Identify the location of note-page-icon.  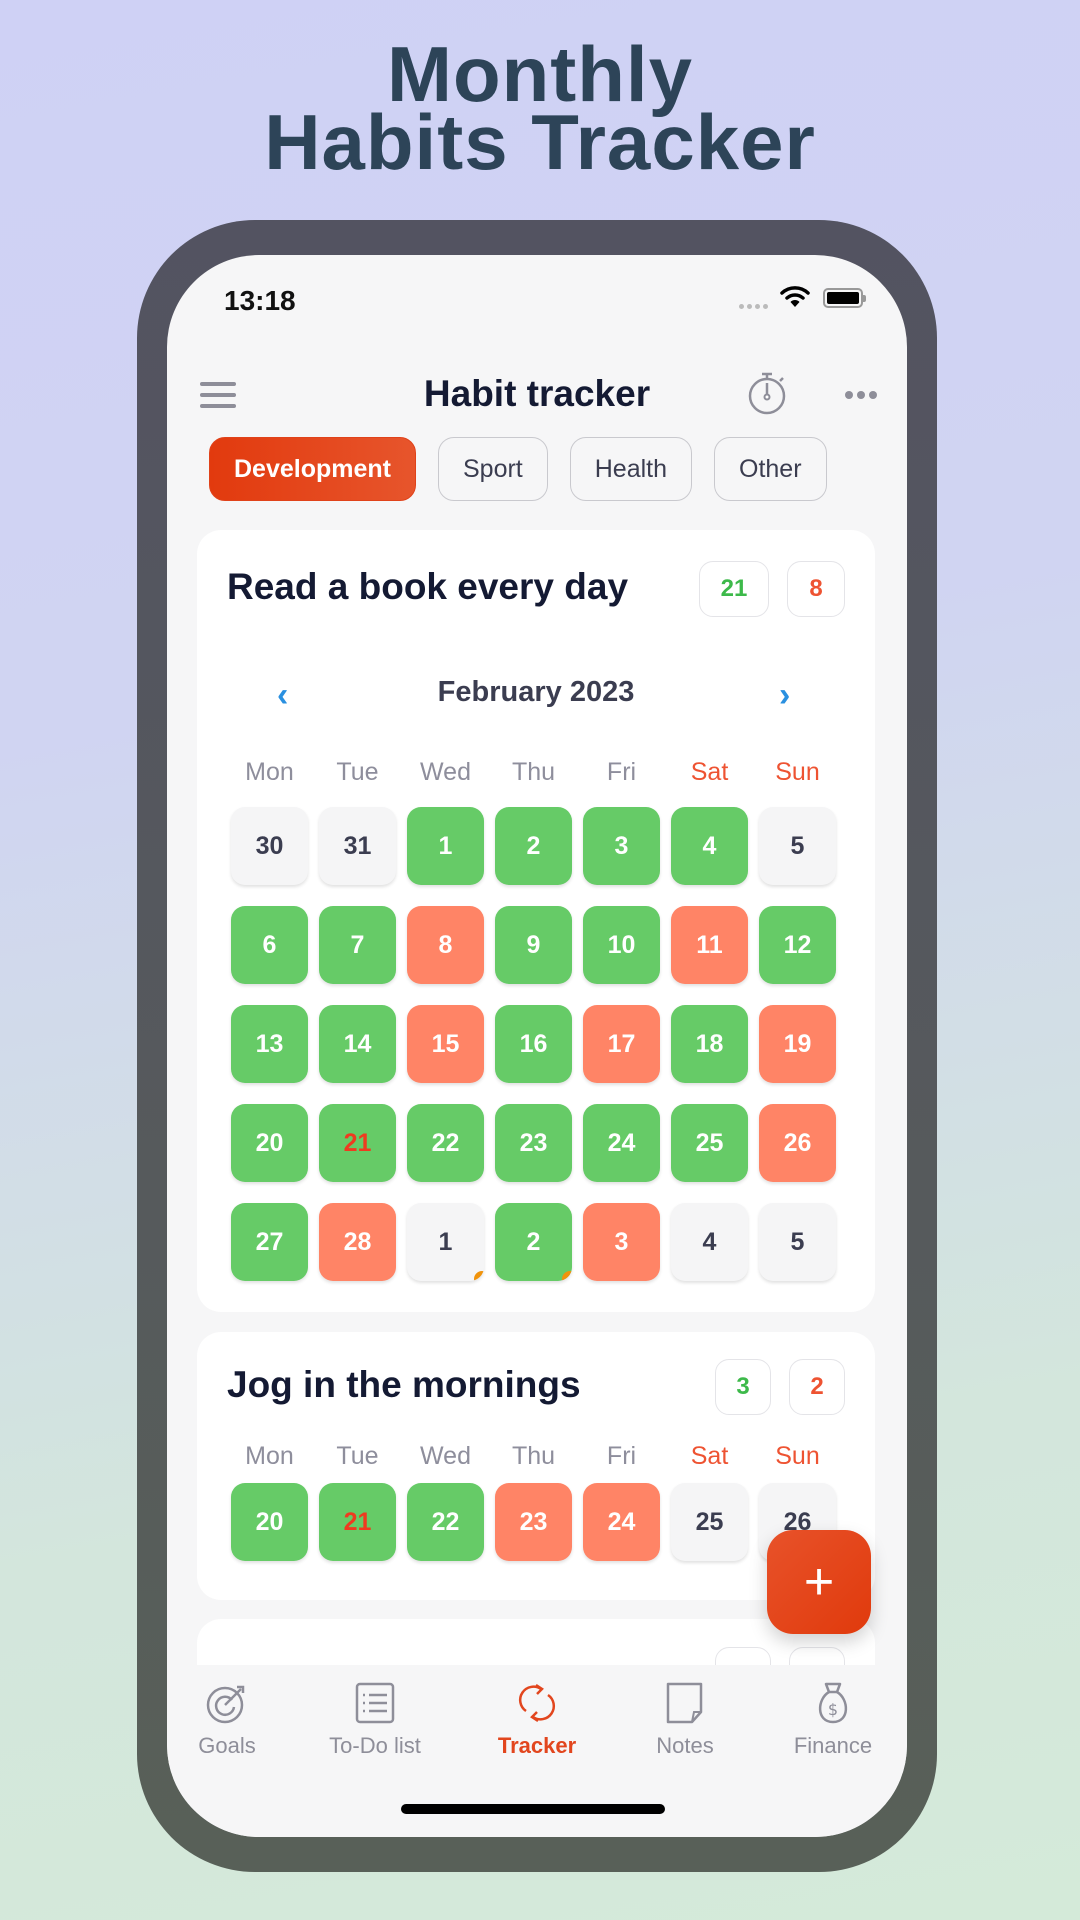
(684, 1703).